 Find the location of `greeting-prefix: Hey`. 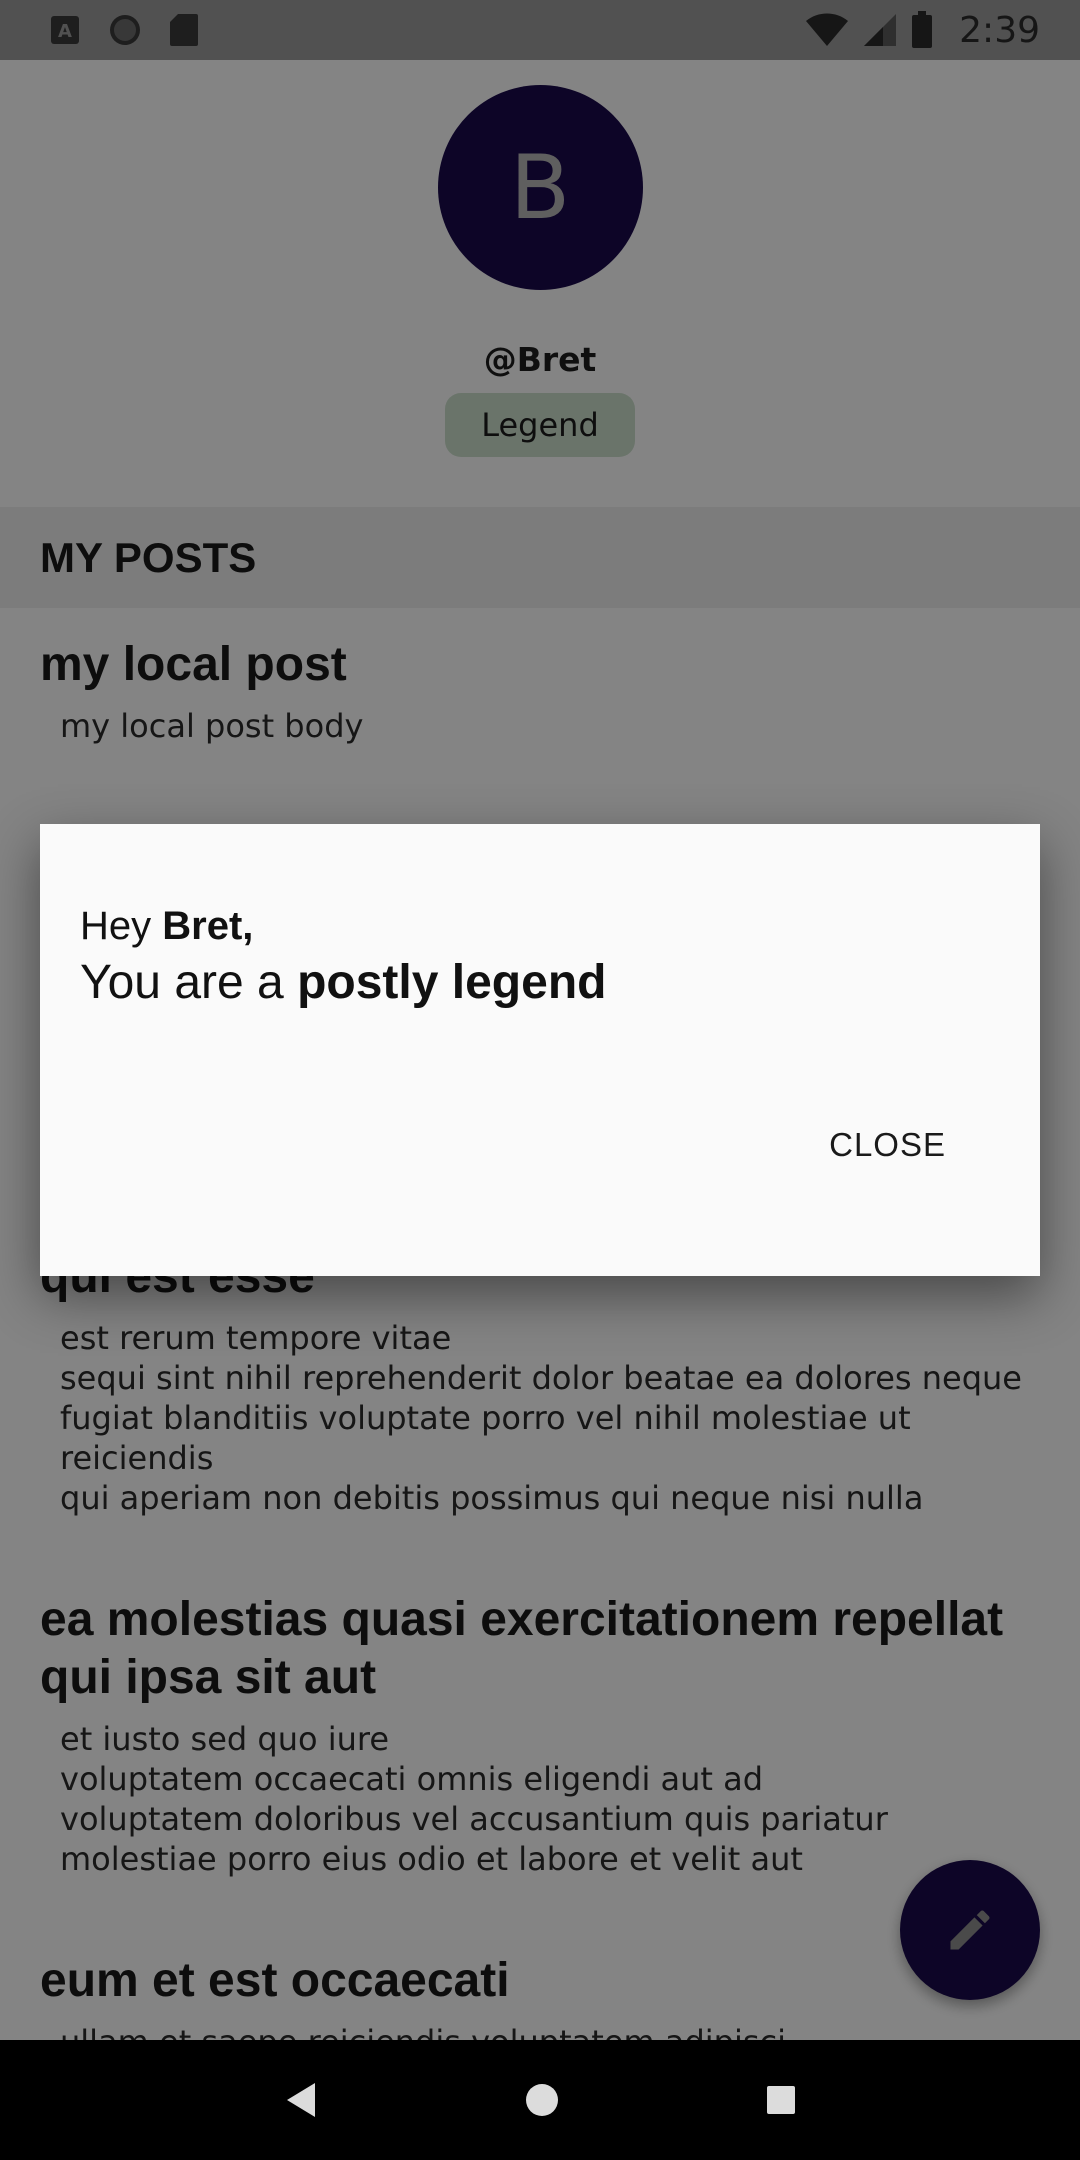

greeting-prefix: Hey is located at coordinates (121, 926).